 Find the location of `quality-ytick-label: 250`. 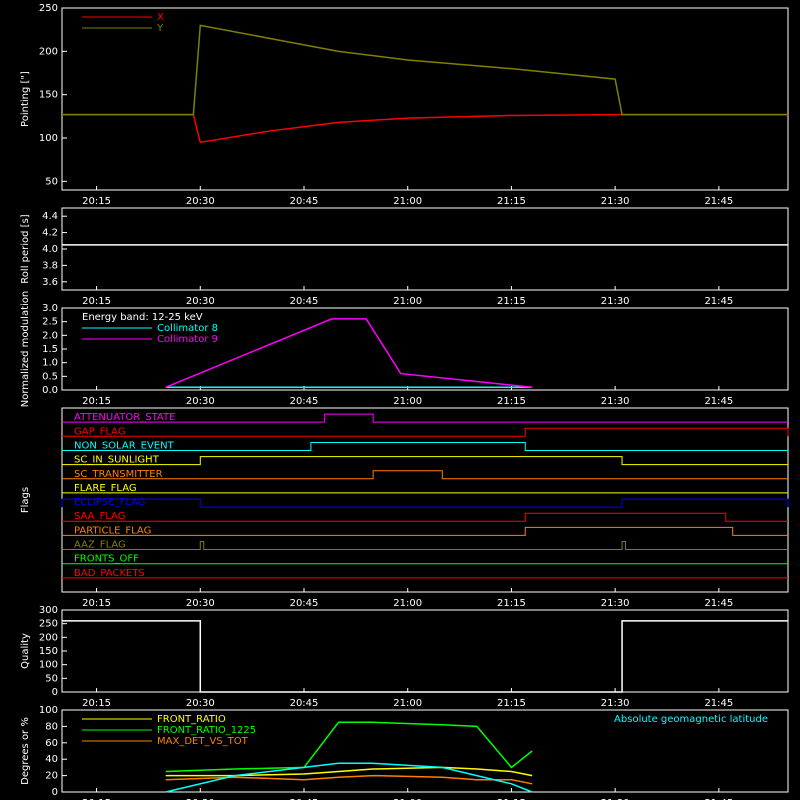

quality-ytick-label: 250 is located at coordinates (48, 624).